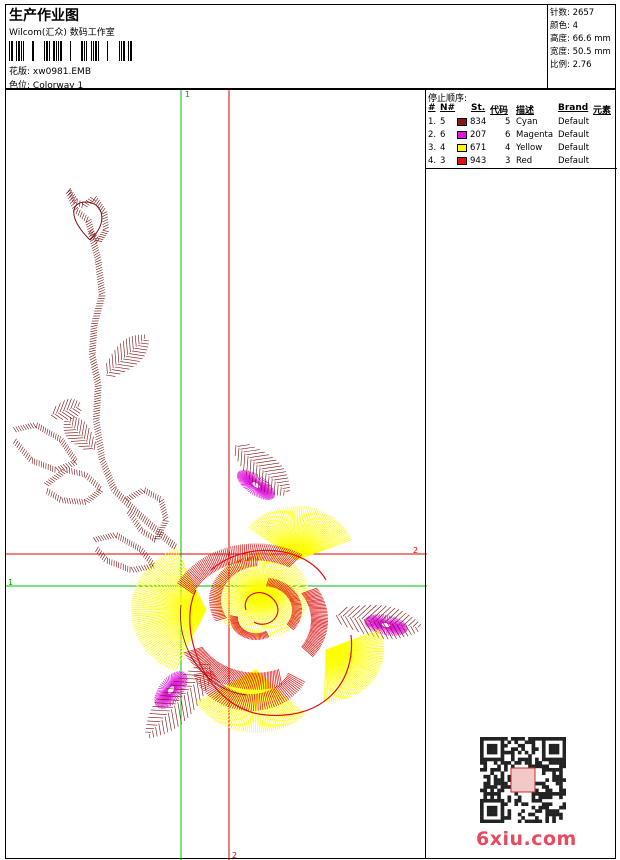  I want to click on green-axis-label-left: 1, so click(10, 582).